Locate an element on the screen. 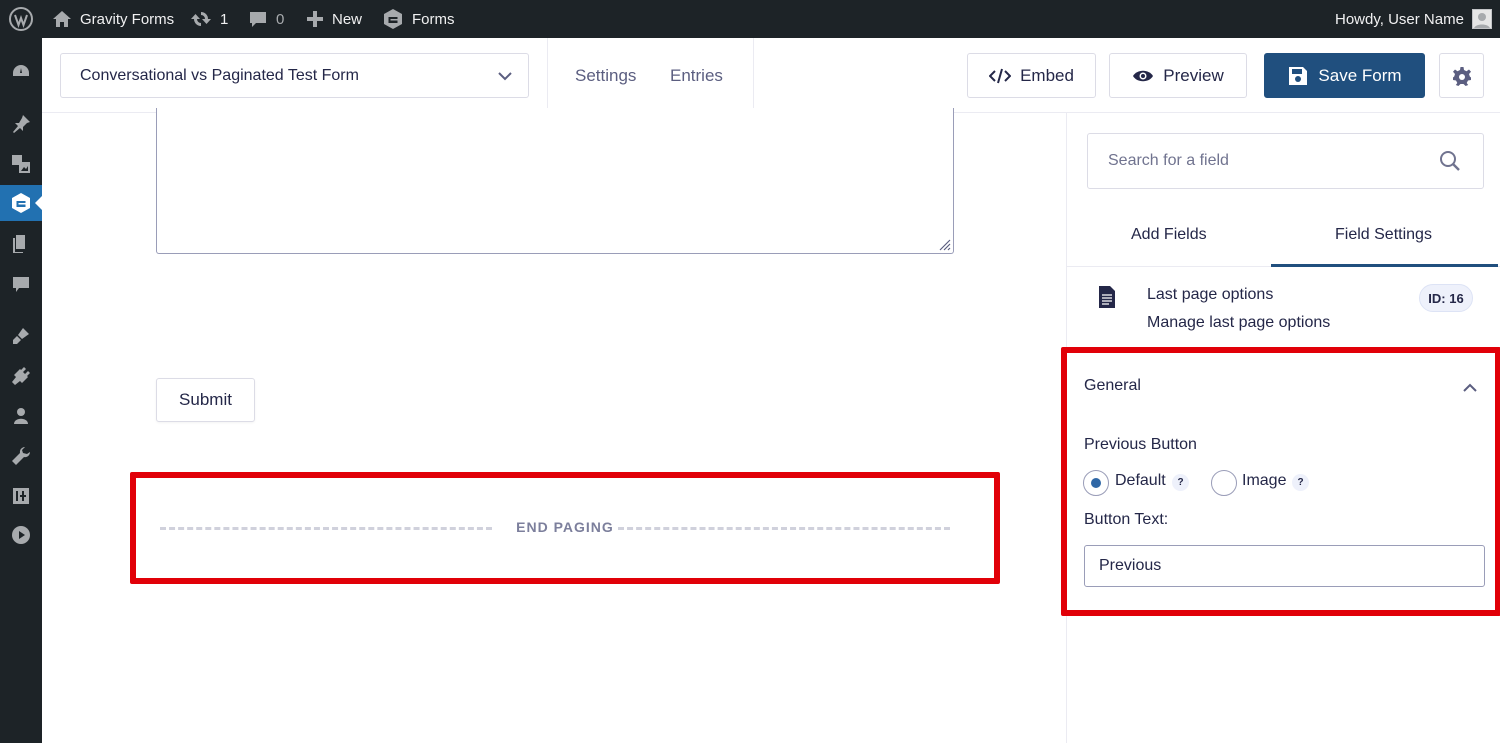  paintbrush-icon is located at coordinates (21, 336).